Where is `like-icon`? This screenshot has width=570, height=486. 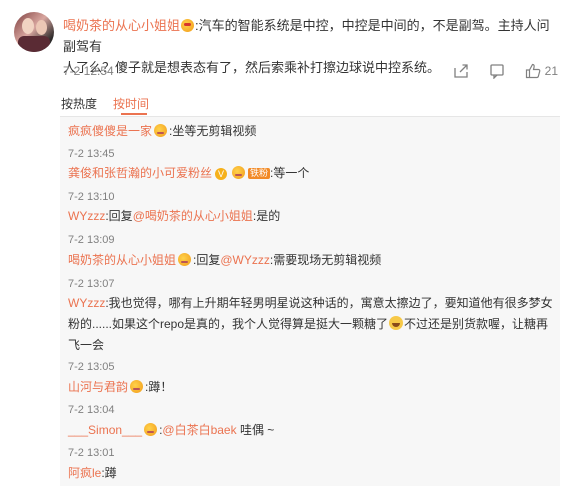 like-icon is located at coordinates (533, 71).